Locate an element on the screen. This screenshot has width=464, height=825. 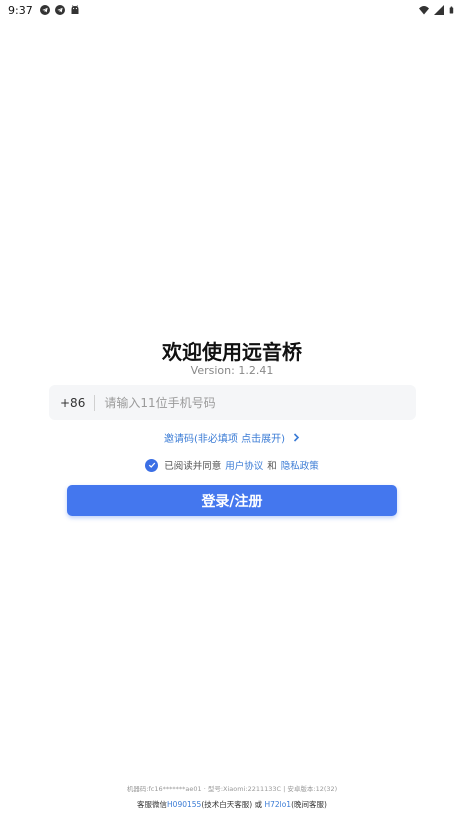
check-icon is located at coordinates (152, 465).